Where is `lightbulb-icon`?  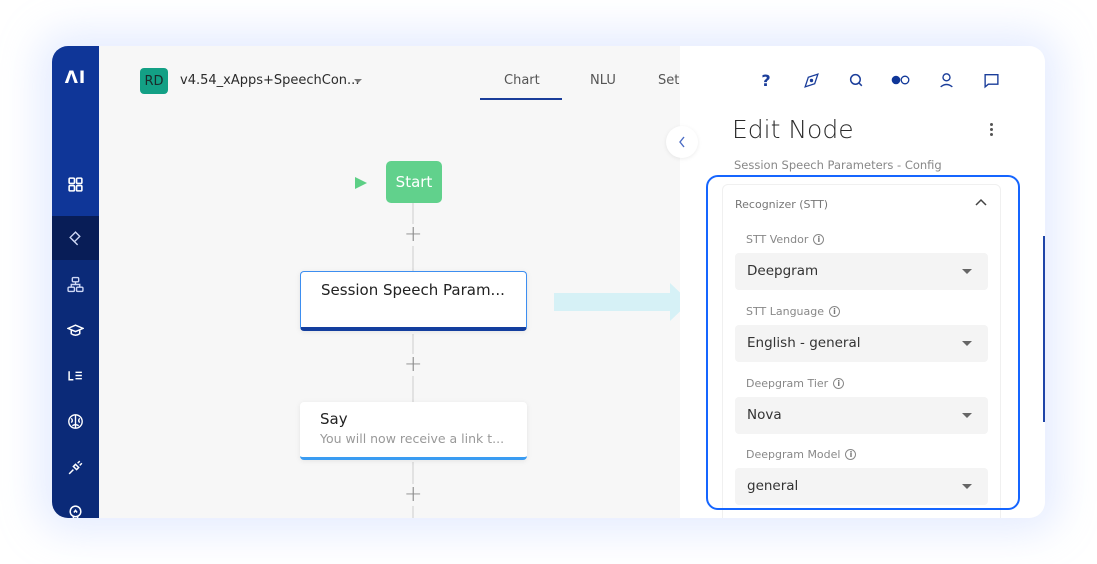
lightbulb-icon is located at coordinates (75, 511).